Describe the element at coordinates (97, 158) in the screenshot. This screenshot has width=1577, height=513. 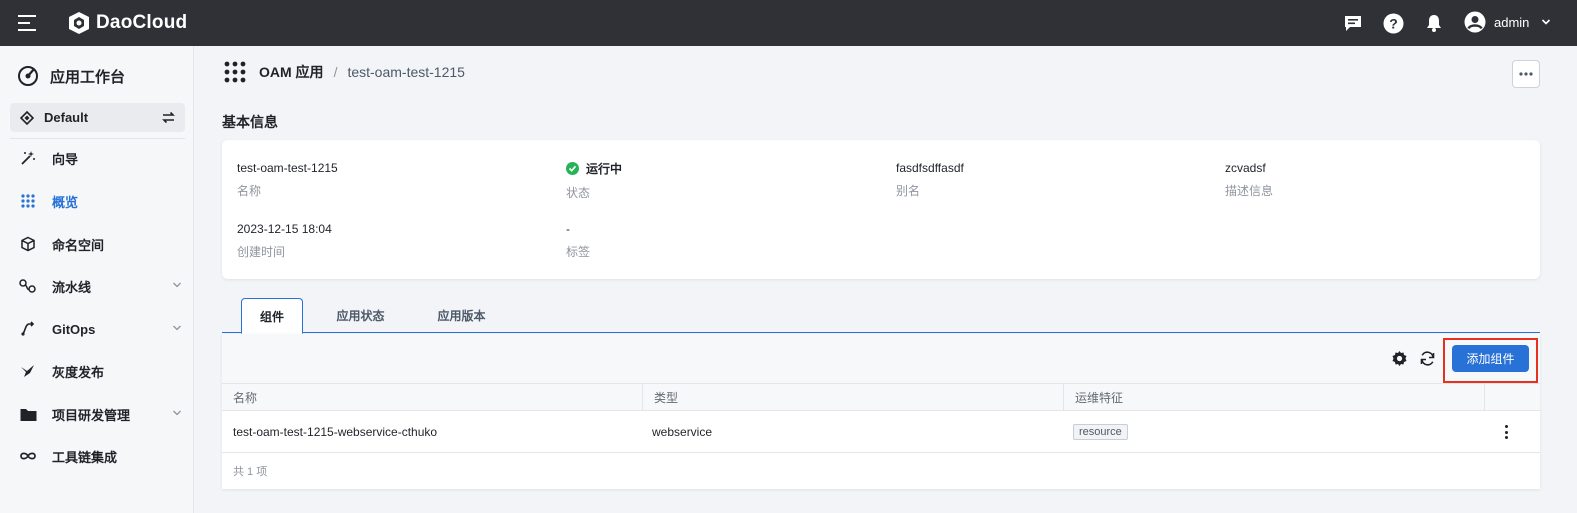
I see `sidebar-item-guide: 向导` at that location.